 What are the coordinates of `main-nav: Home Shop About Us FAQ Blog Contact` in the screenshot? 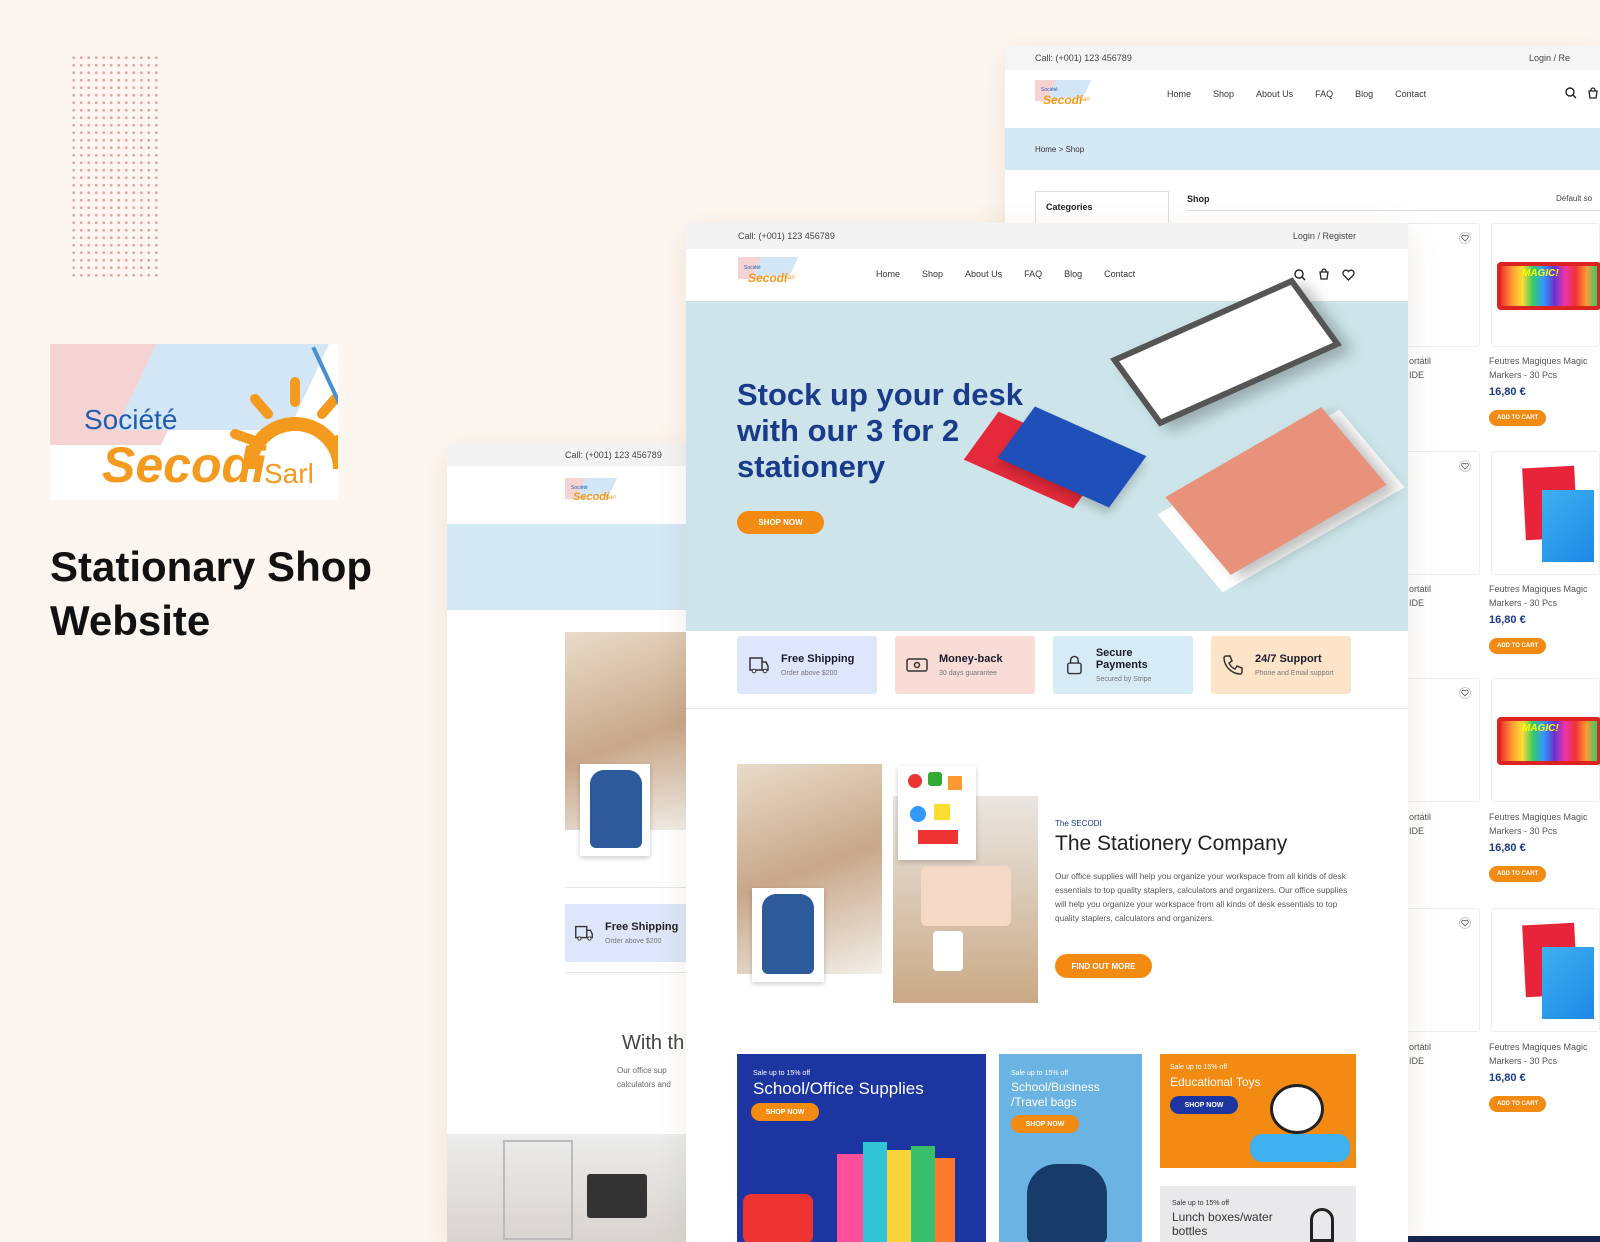 It's located at (1005, 274).